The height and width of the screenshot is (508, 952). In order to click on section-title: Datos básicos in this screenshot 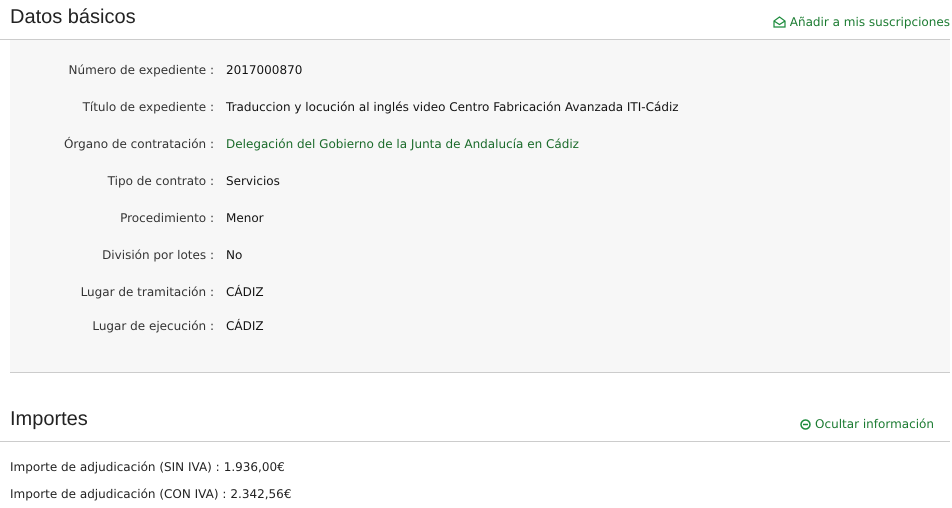, I will do `click(73, 17)`.